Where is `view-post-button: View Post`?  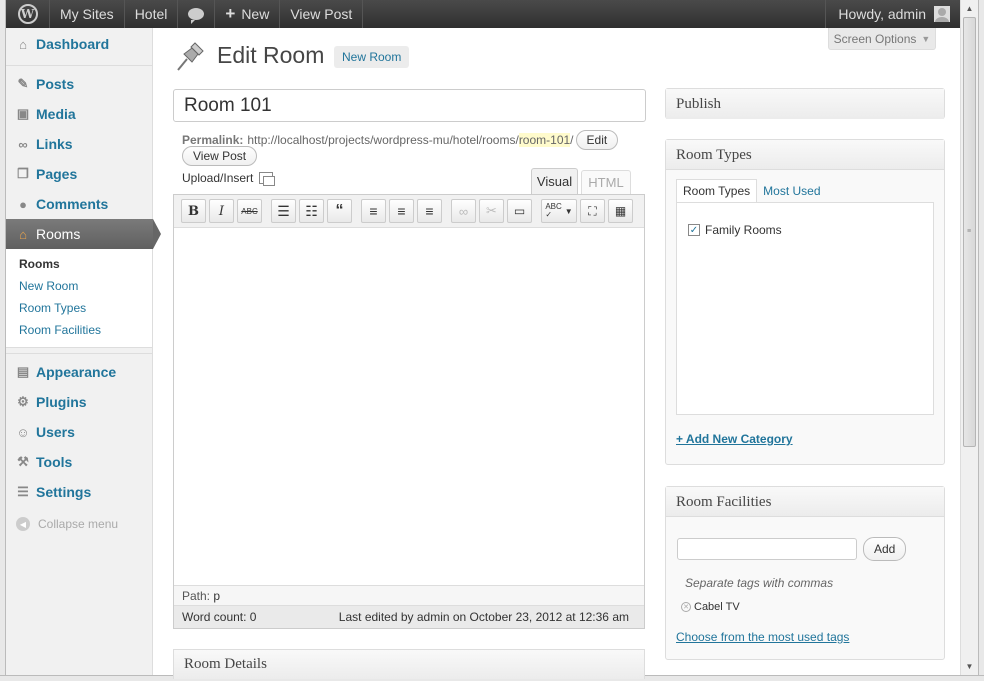
view-post-button: View Post is located at coordinates (220, 156).